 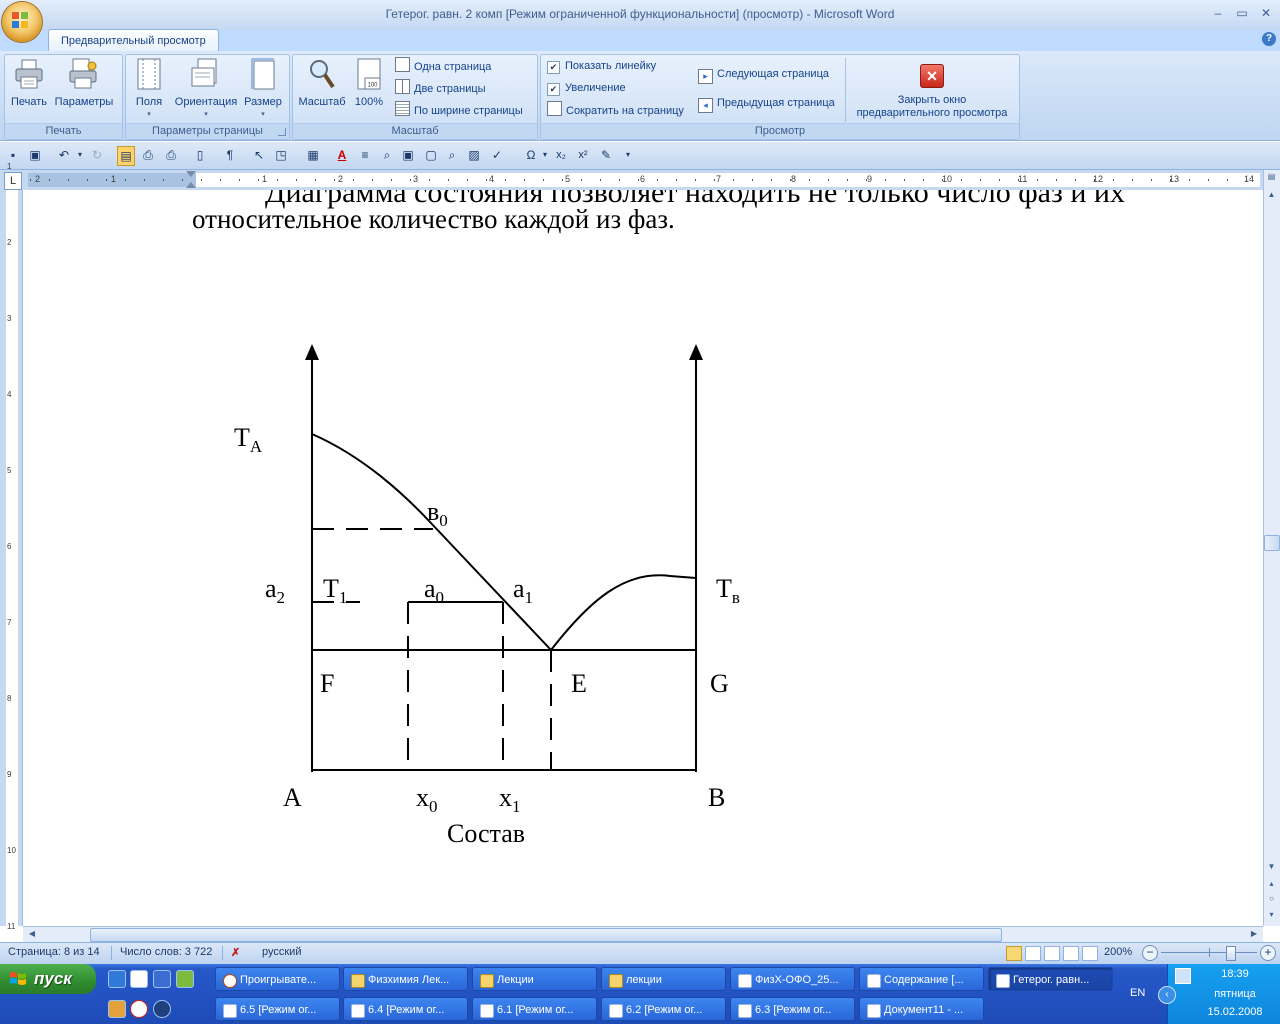 I want to click on table-icon: ▦, so click(x=313, y=155).